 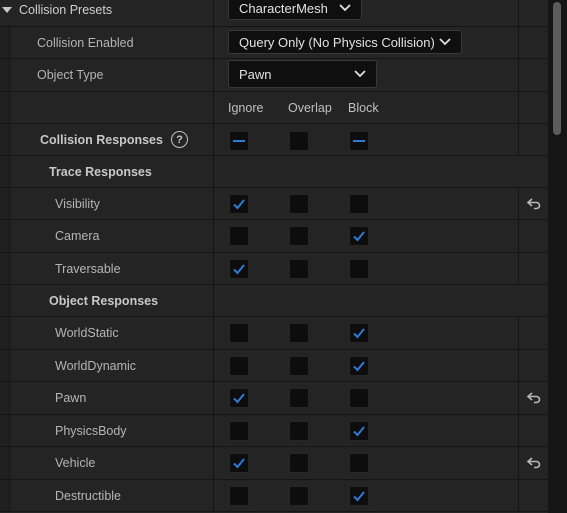 I want to click on collision-presets-dropdown: CharacterMesh, so click(x=295, y=10).